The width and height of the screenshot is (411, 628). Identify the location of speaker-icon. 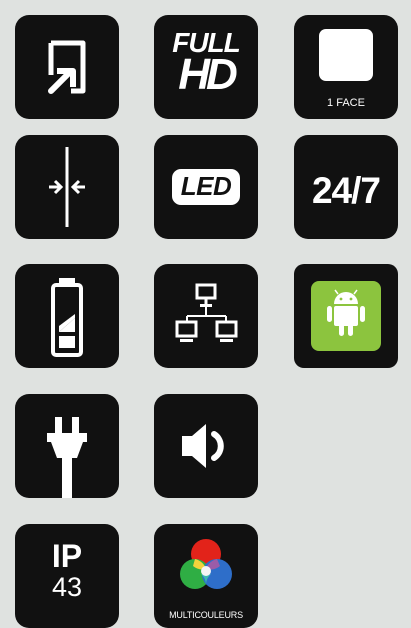
(203, 446).